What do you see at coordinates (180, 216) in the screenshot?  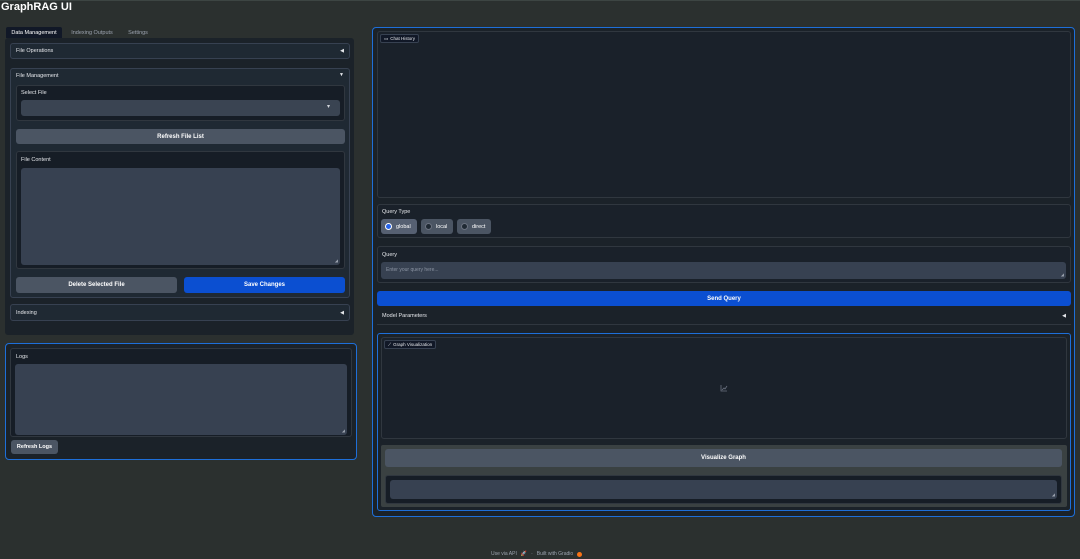 I see `file-content-textarea: ◢` at bounding box center [180, 216].